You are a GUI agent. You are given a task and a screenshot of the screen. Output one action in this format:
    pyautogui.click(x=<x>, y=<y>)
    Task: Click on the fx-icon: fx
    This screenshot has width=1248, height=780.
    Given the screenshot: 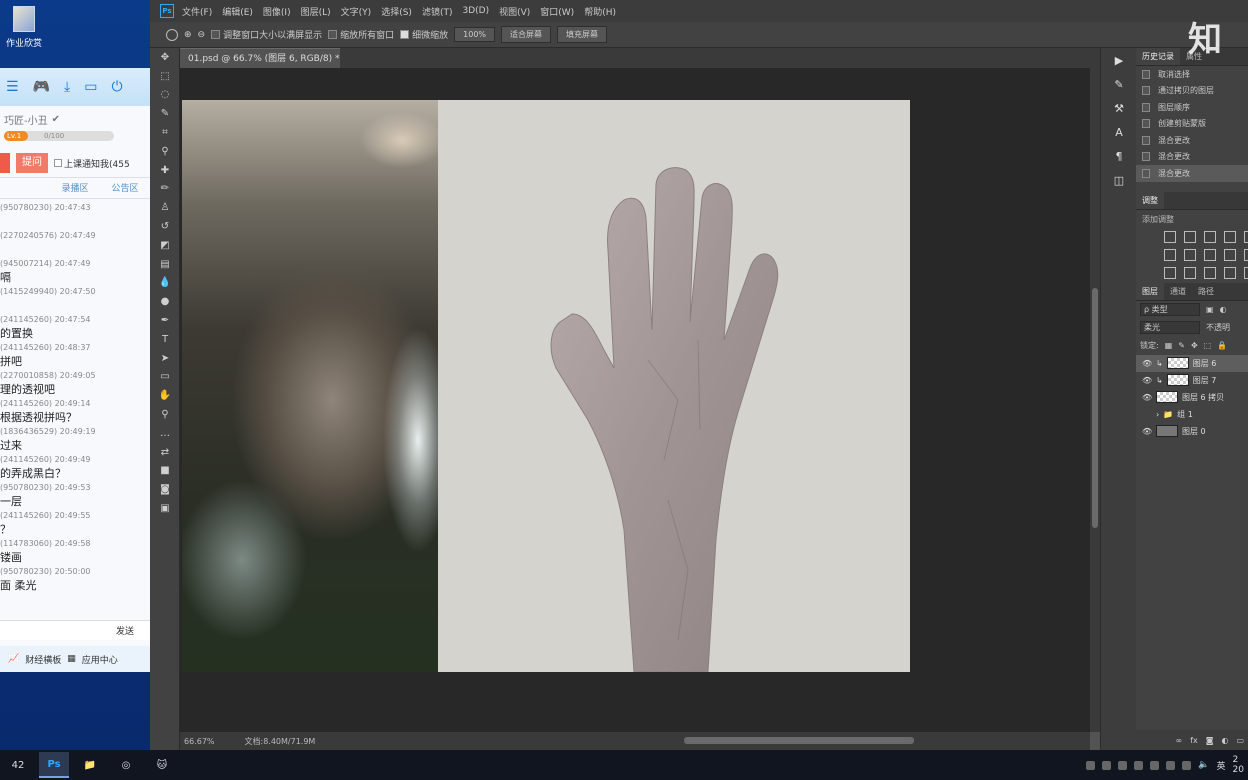 What is the action you would take?
    pyautogui.click(x=1194, y=740)
    